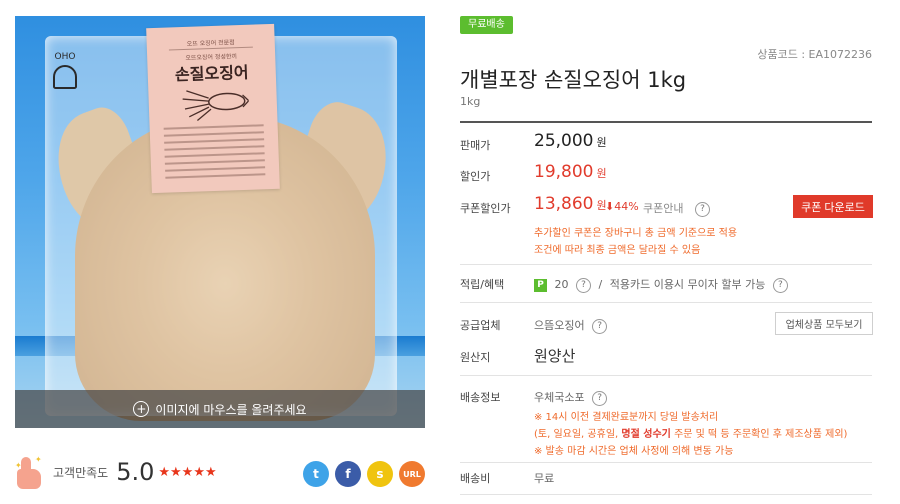 This screenshot has height=504, width=900. What do you see at coordinates (824, 323) in the screenshot?
I see `supplier-all-products-button: 업체상품 모두보기` at bounding box center [824, 323].